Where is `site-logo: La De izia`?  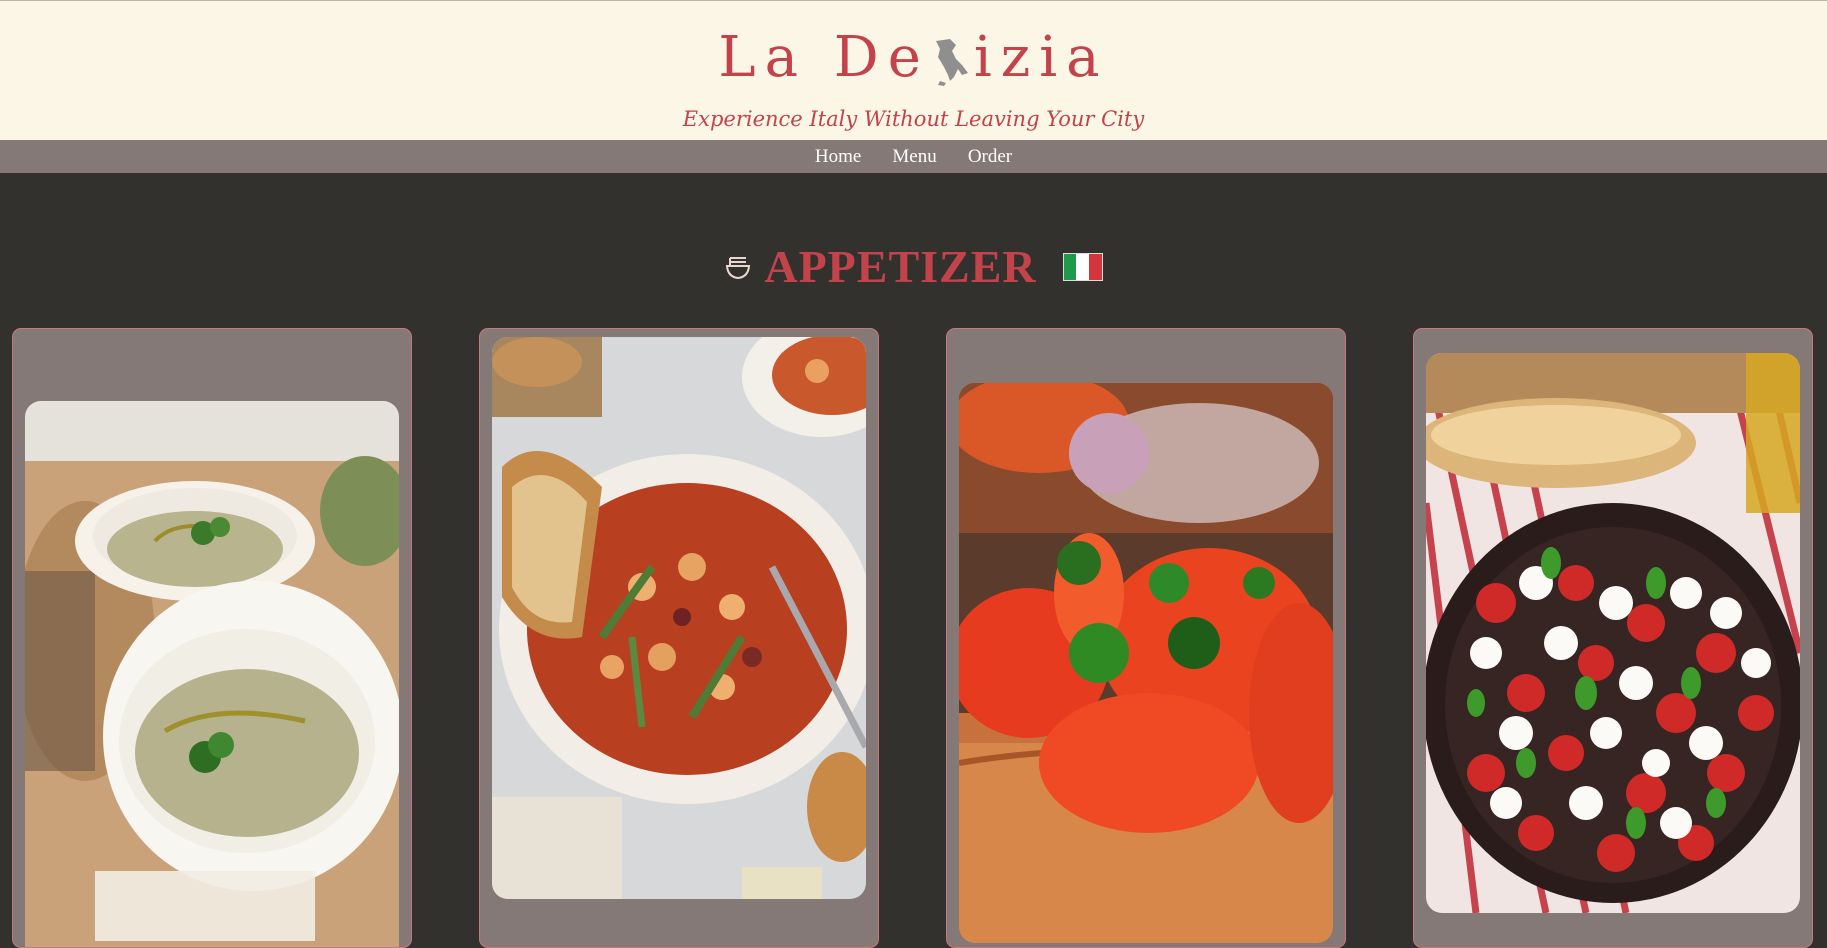 site-logo: La De izia is located at coordinates (913, 58).